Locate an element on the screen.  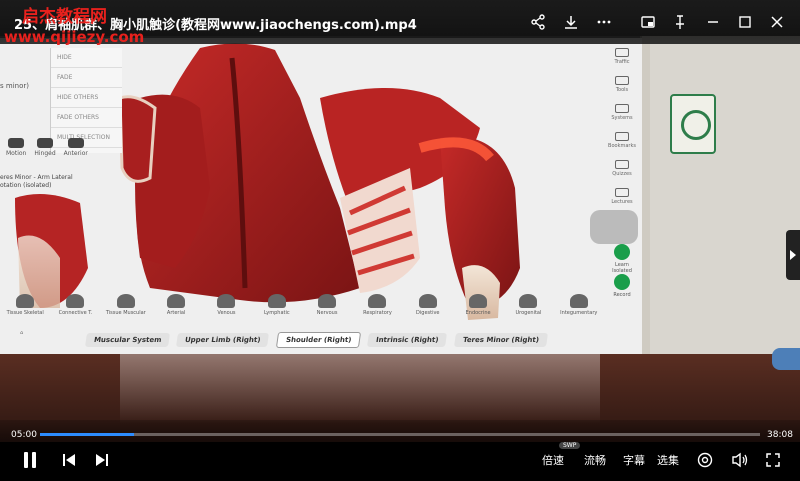
previous-icon is located at coordinates (69, 460).